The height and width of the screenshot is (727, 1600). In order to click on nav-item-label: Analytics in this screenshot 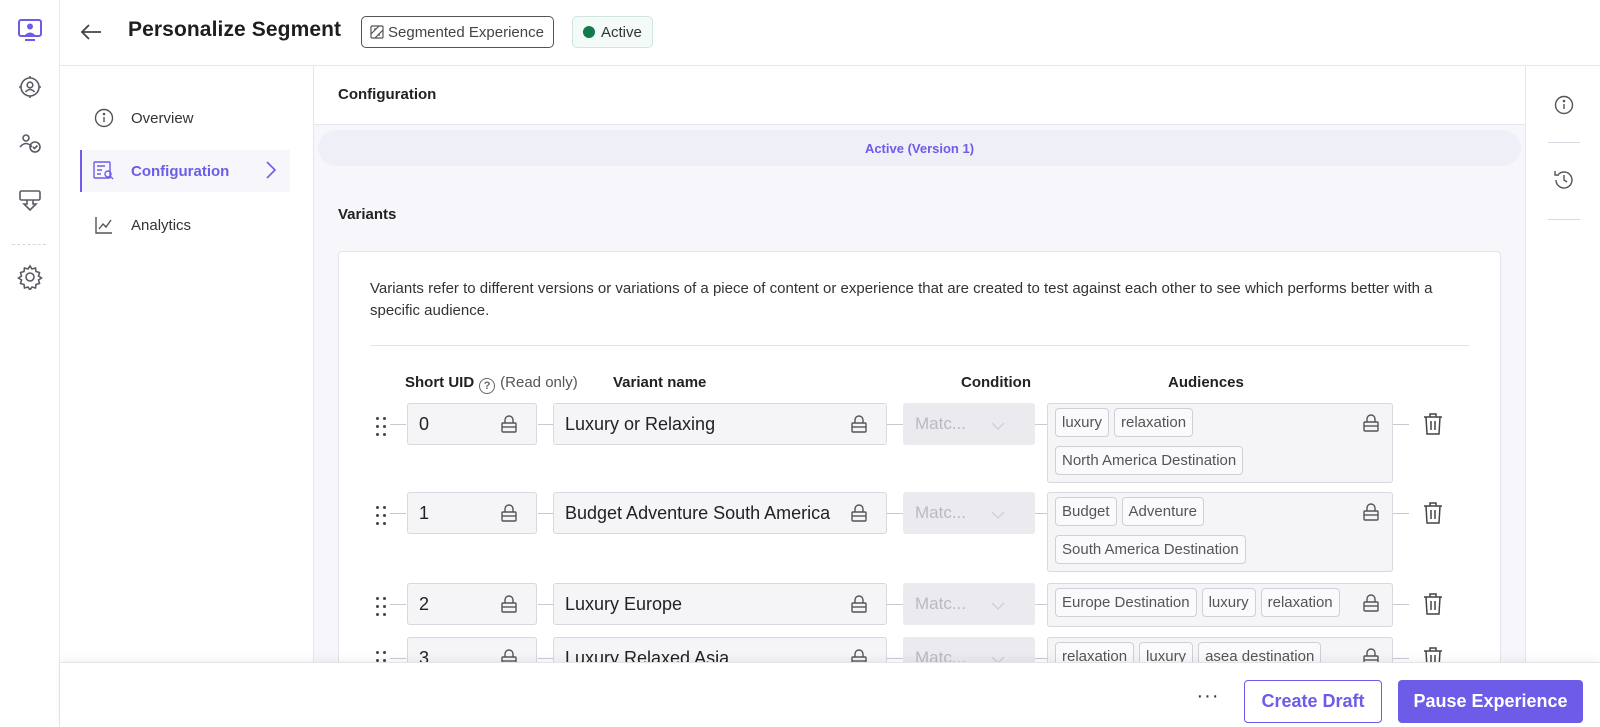, I will do `click(161, 225)`.